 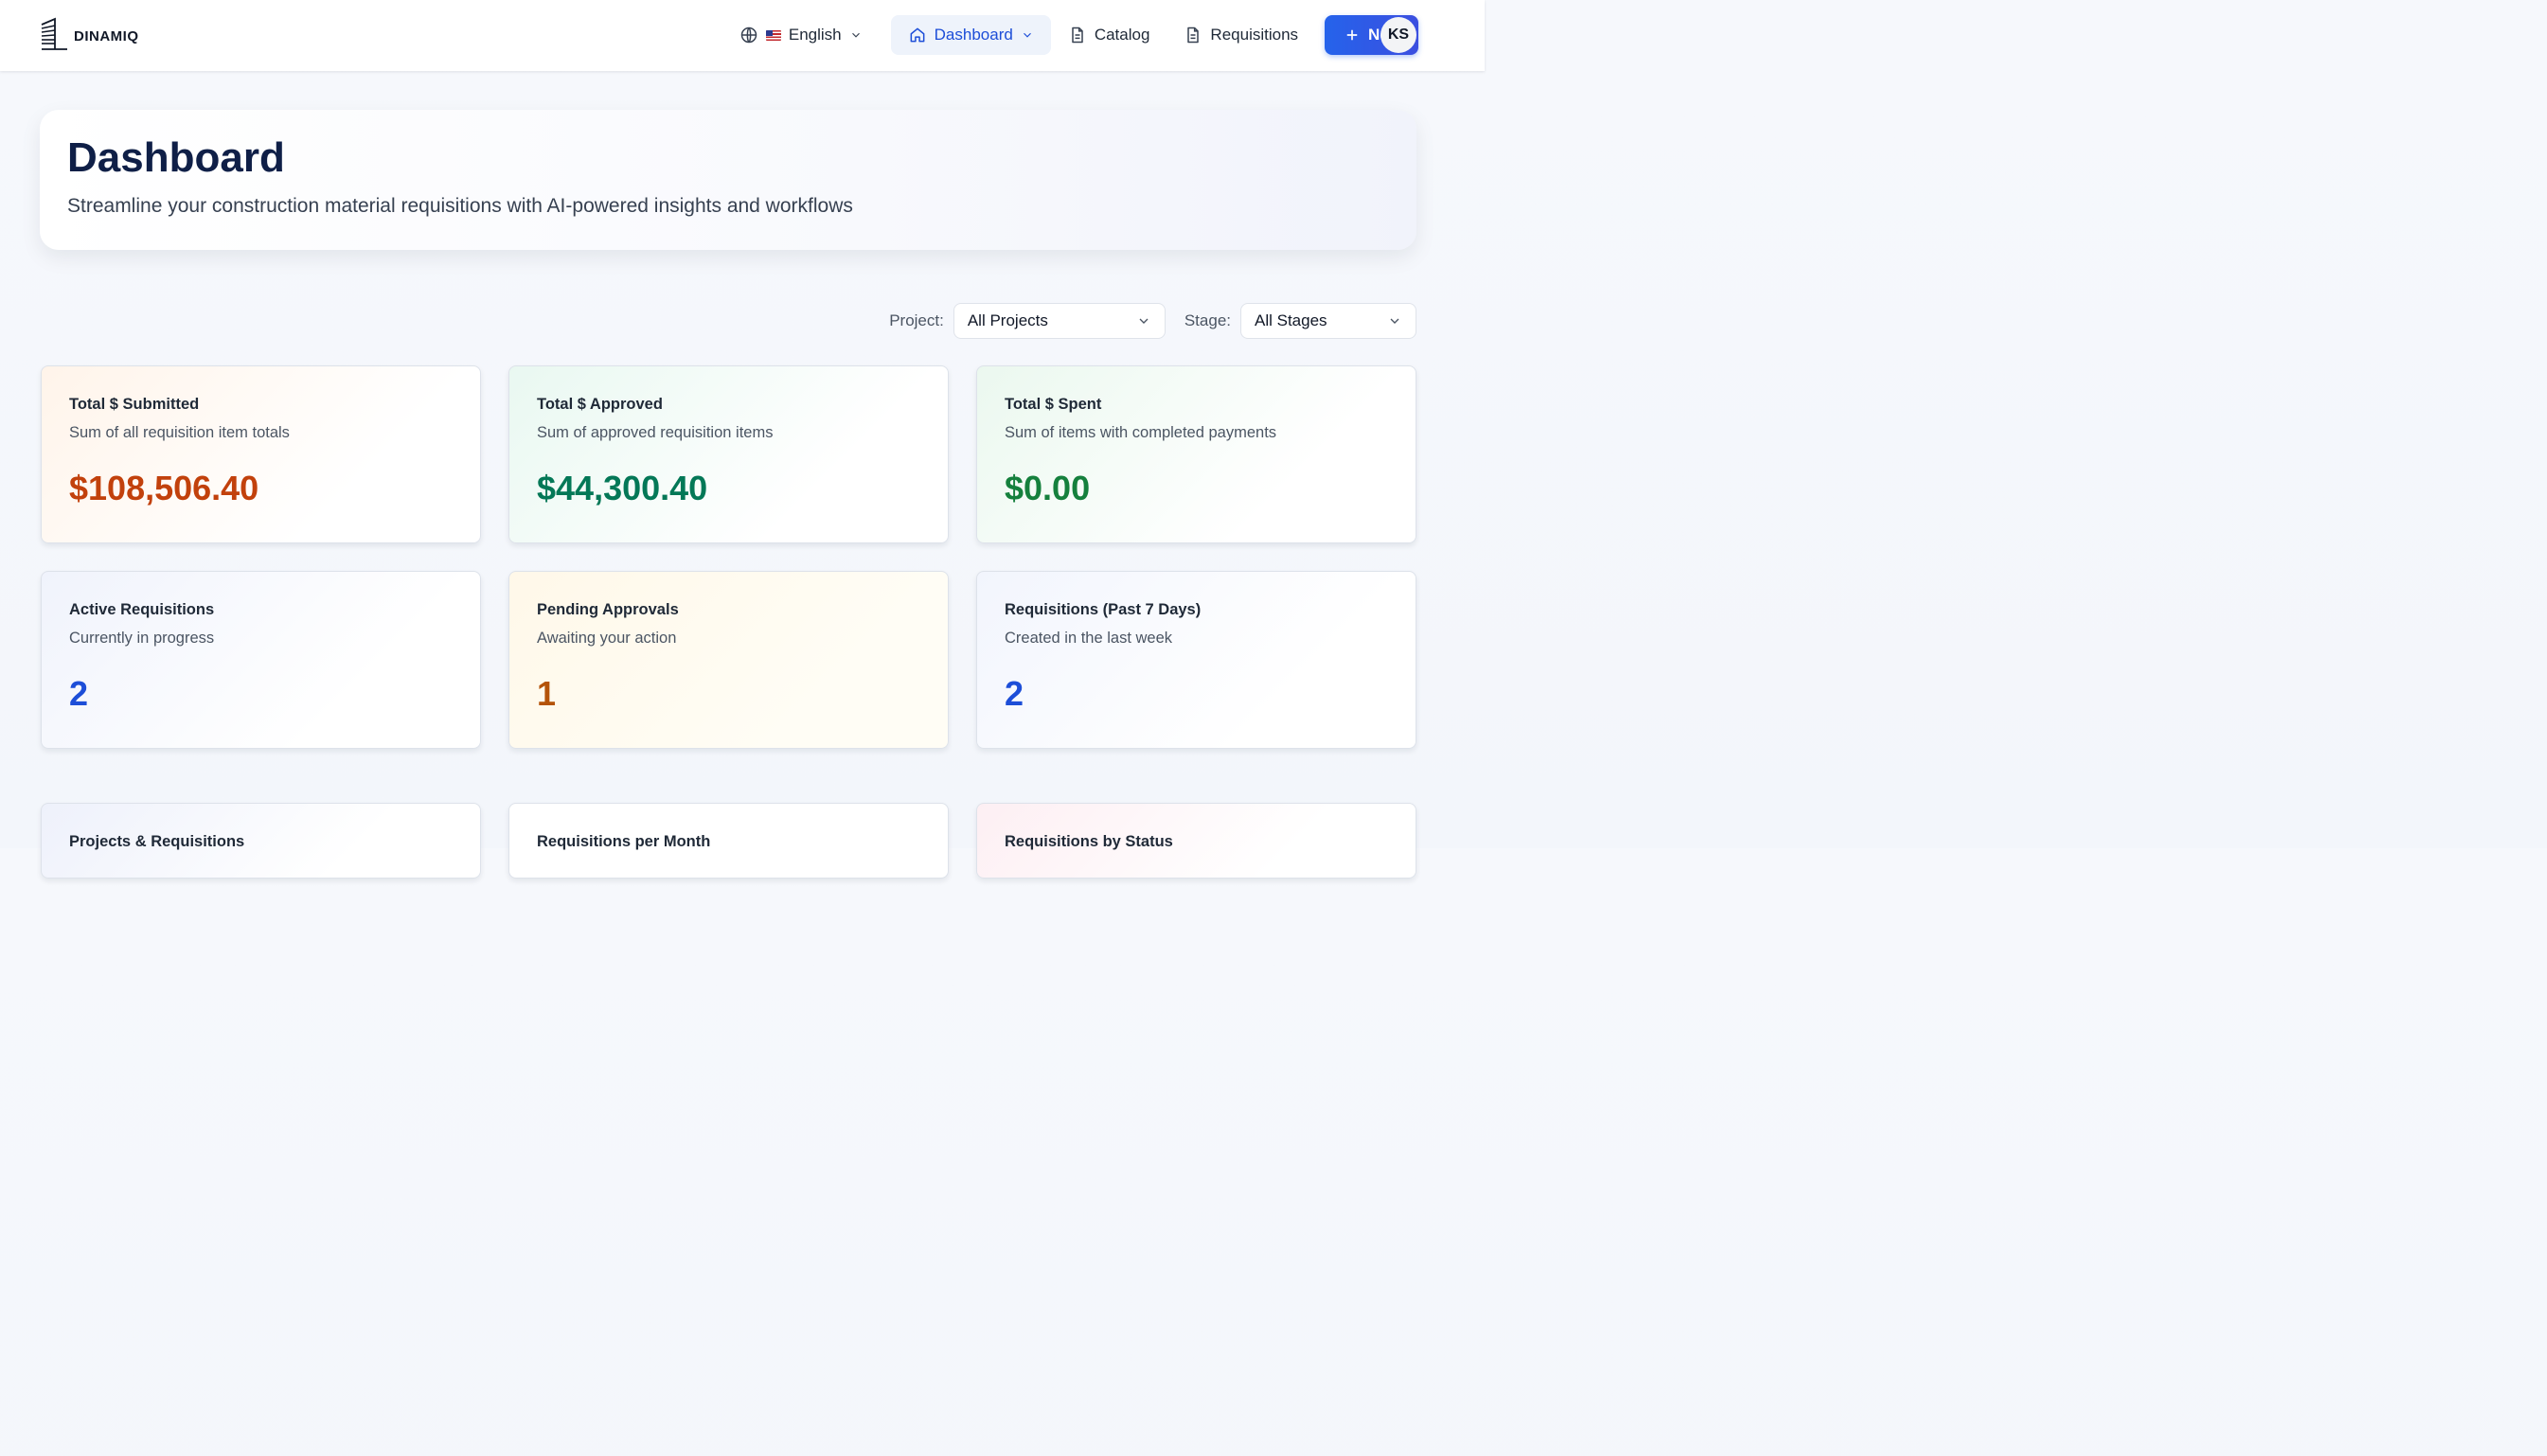 What do you see at coordinates (1104, 609) in the screenshot?
I see `stat-card-title: Requisitions (Past 7 Days)` at bounding box center [1104, 609].